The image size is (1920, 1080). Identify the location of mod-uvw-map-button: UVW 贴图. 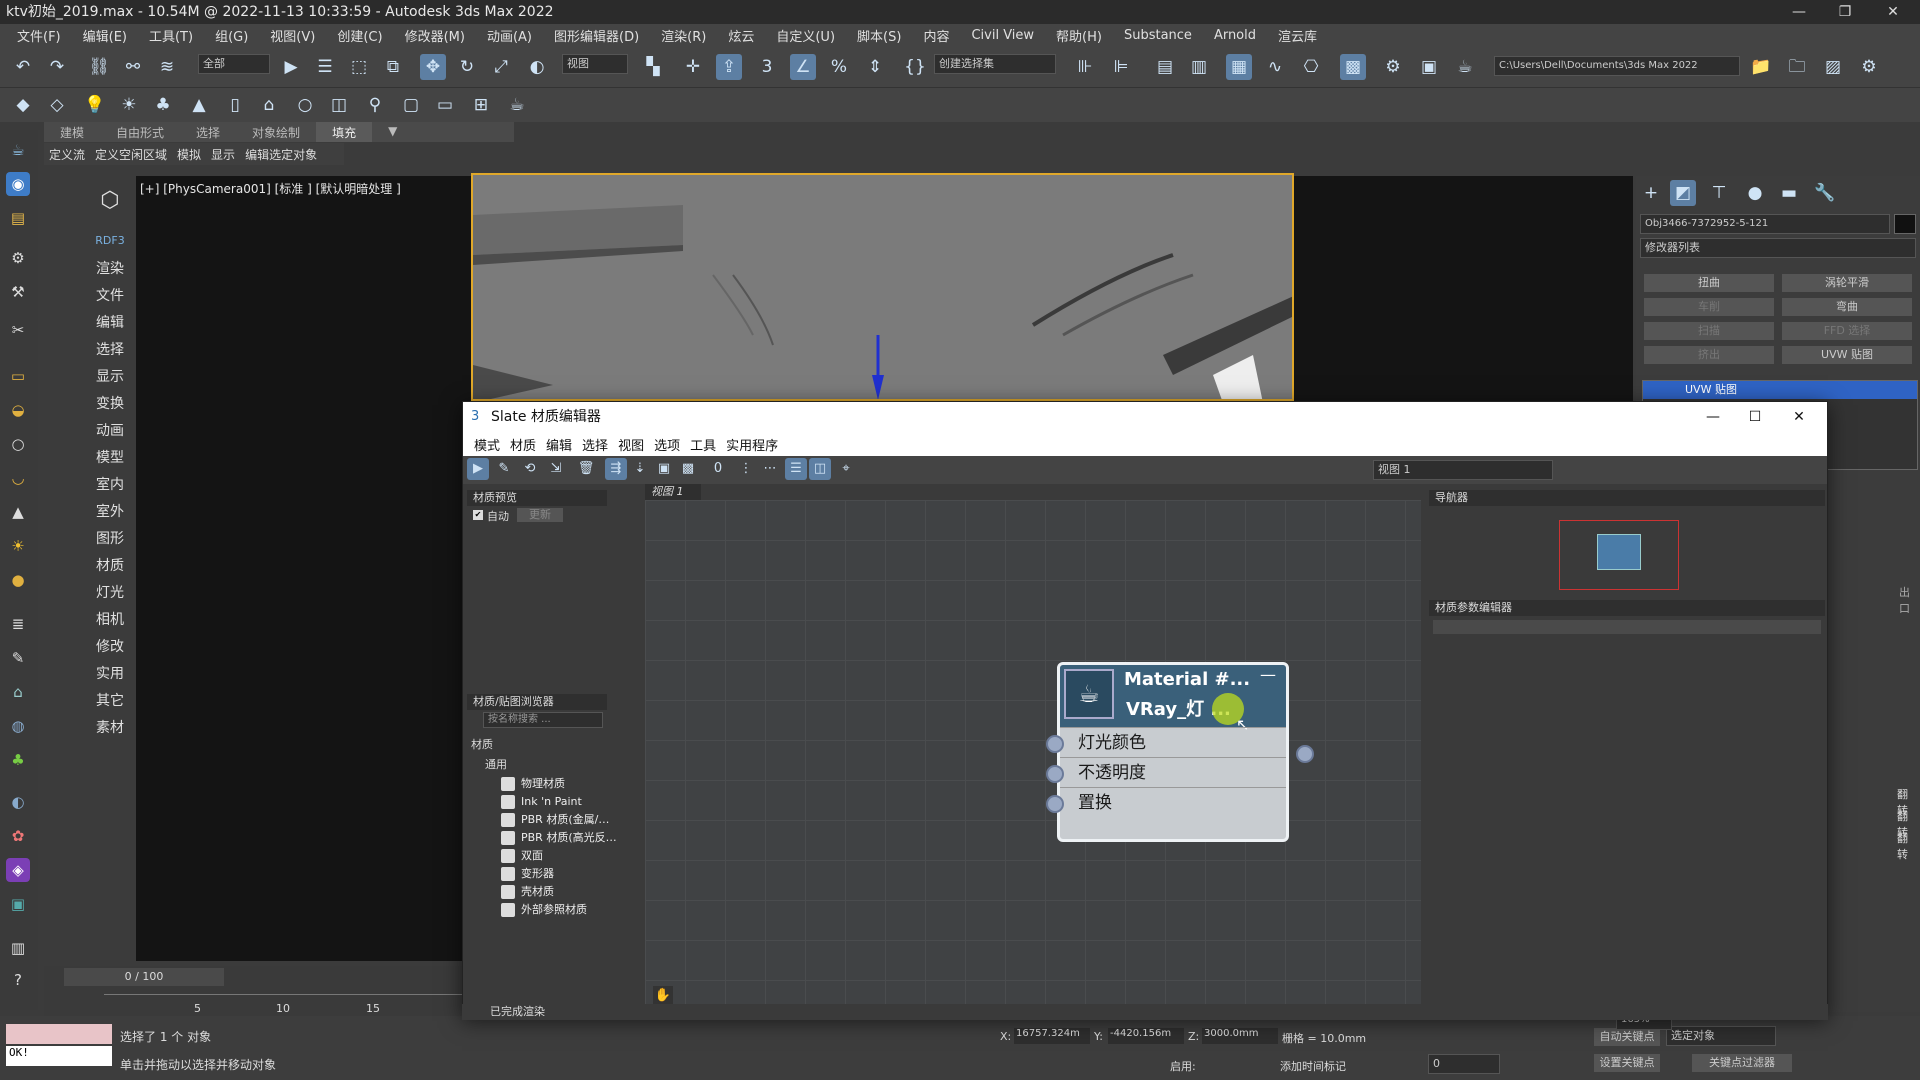
(1847, 355).